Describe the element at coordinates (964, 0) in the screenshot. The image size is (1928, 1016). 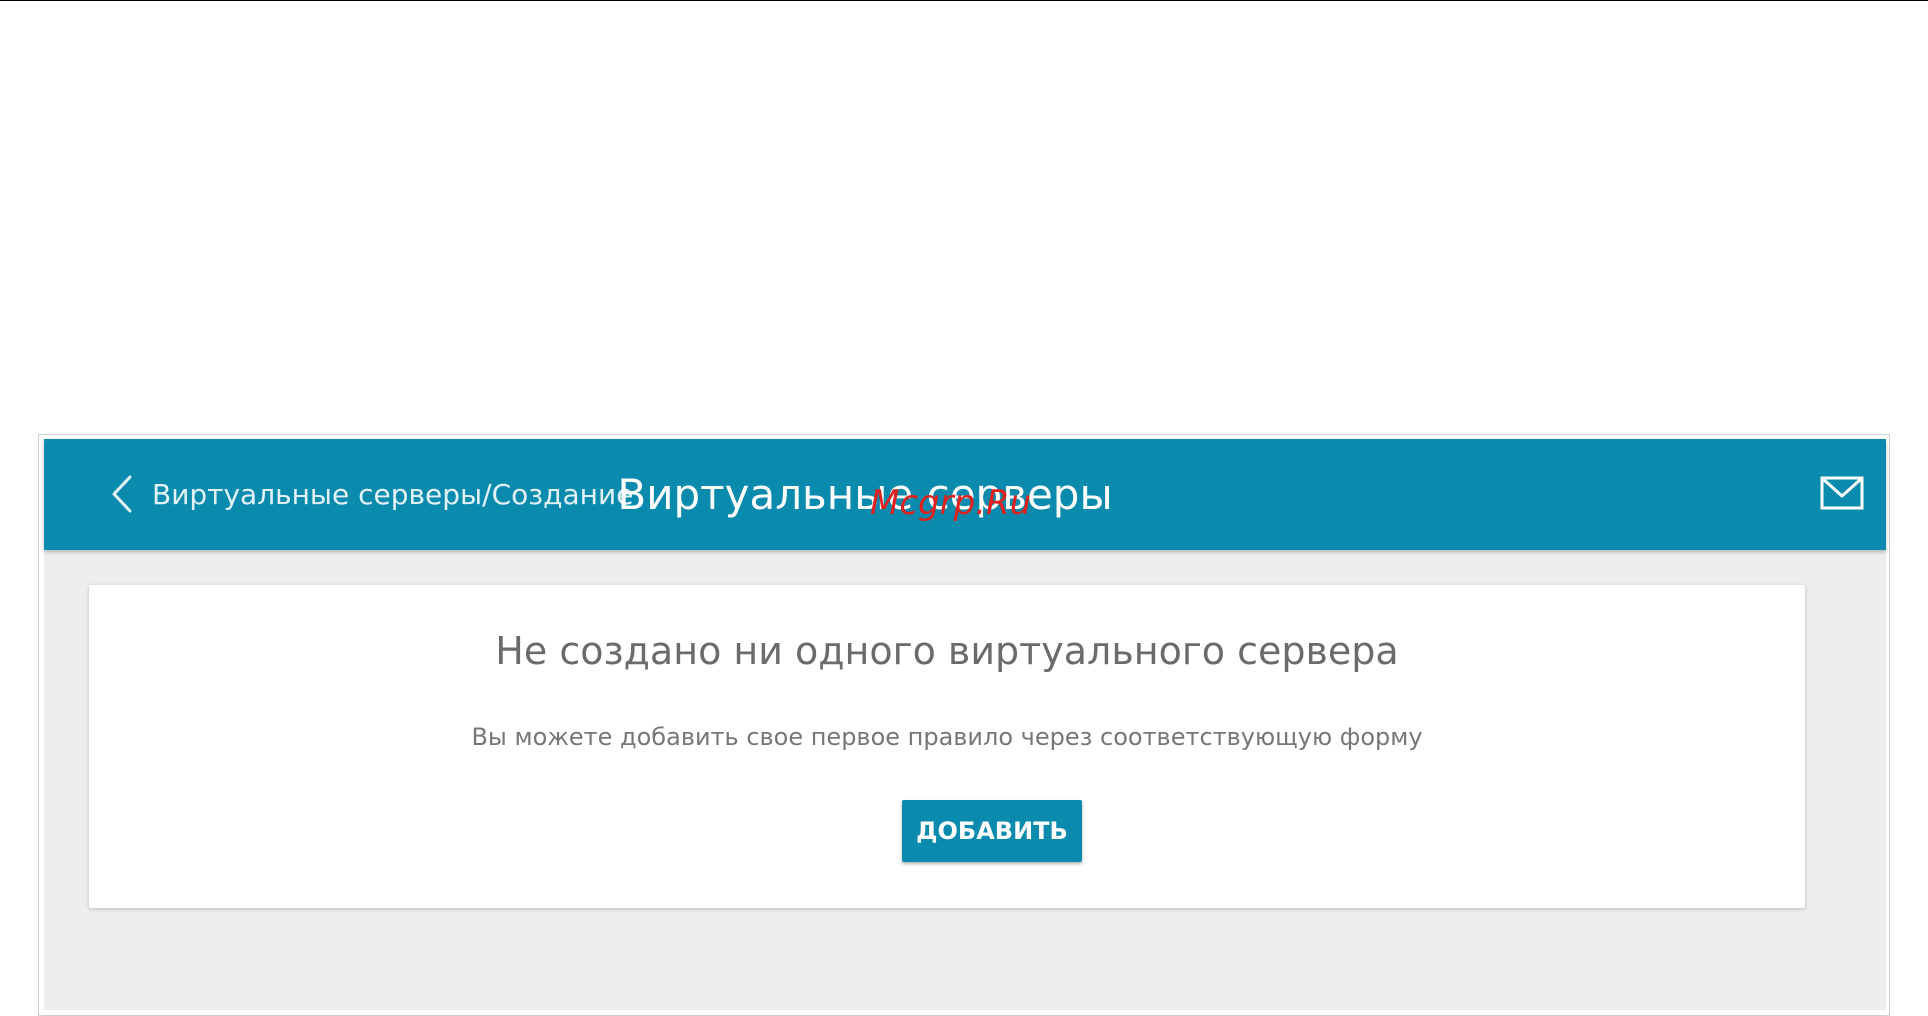
I see `top-rule` at that location.